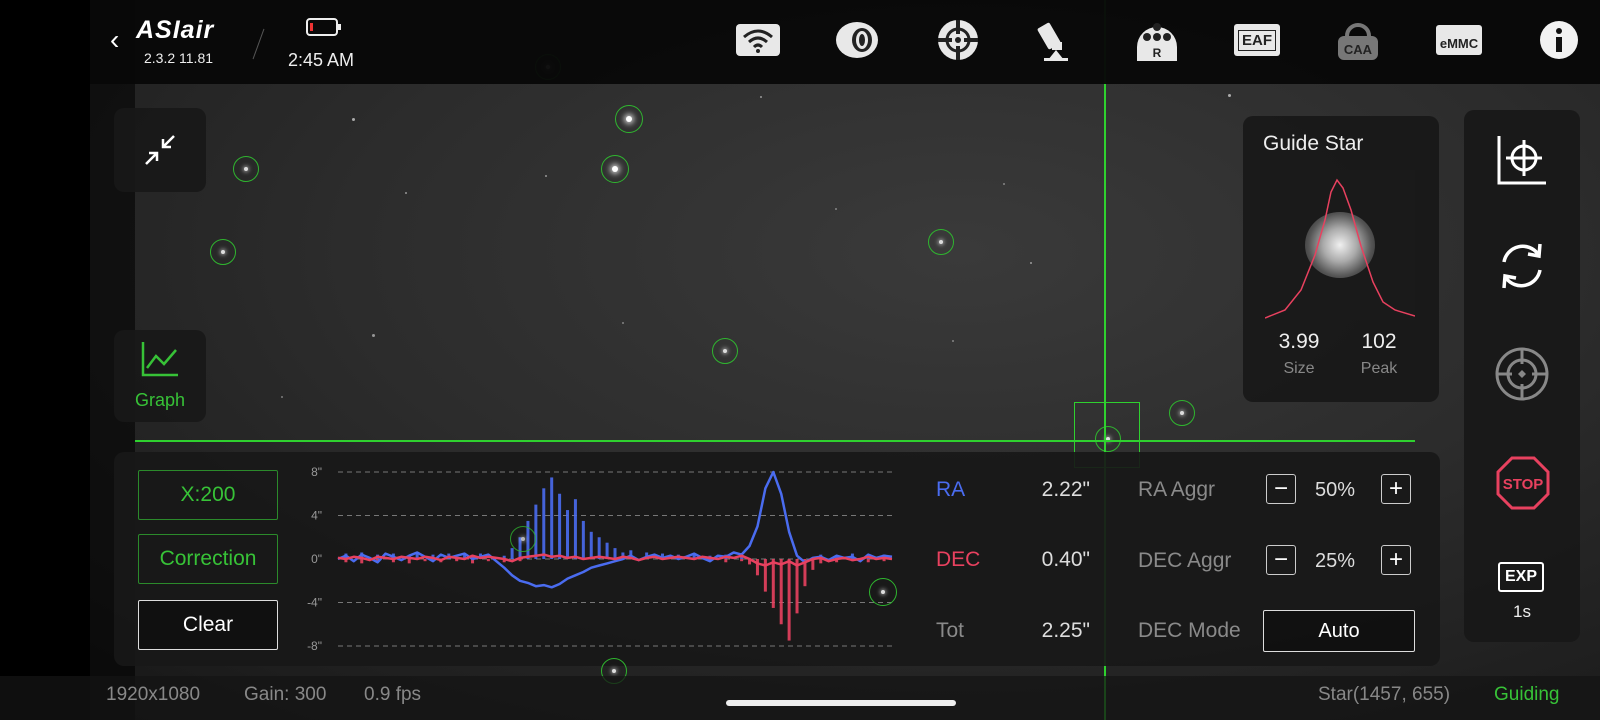 The image size is (1600, 720). I want to click on calibrate-icon, so click(1522, 160).